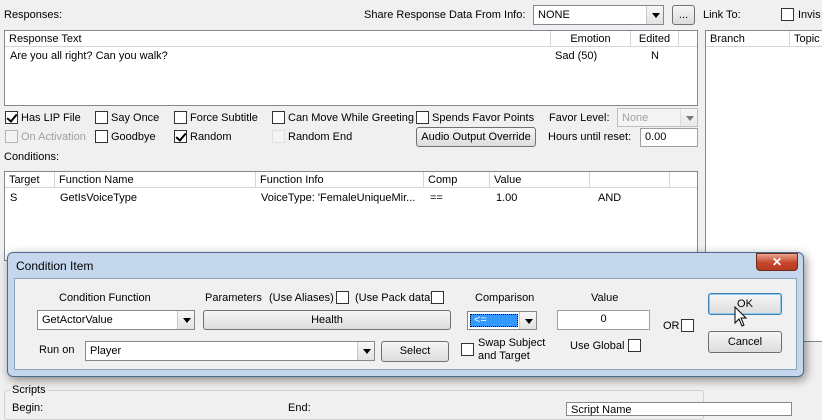  What do you see at coordinates (180, 117) in the screenshot?
I see `force-subtitle-checkbox` at bounding box center [180, 117].